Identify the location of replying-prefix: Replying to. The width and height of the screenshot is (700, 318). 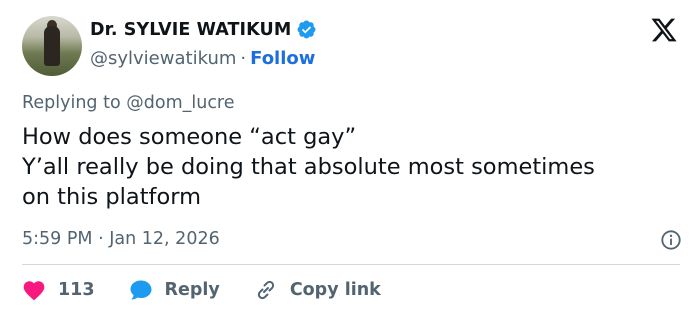
(71, 103).